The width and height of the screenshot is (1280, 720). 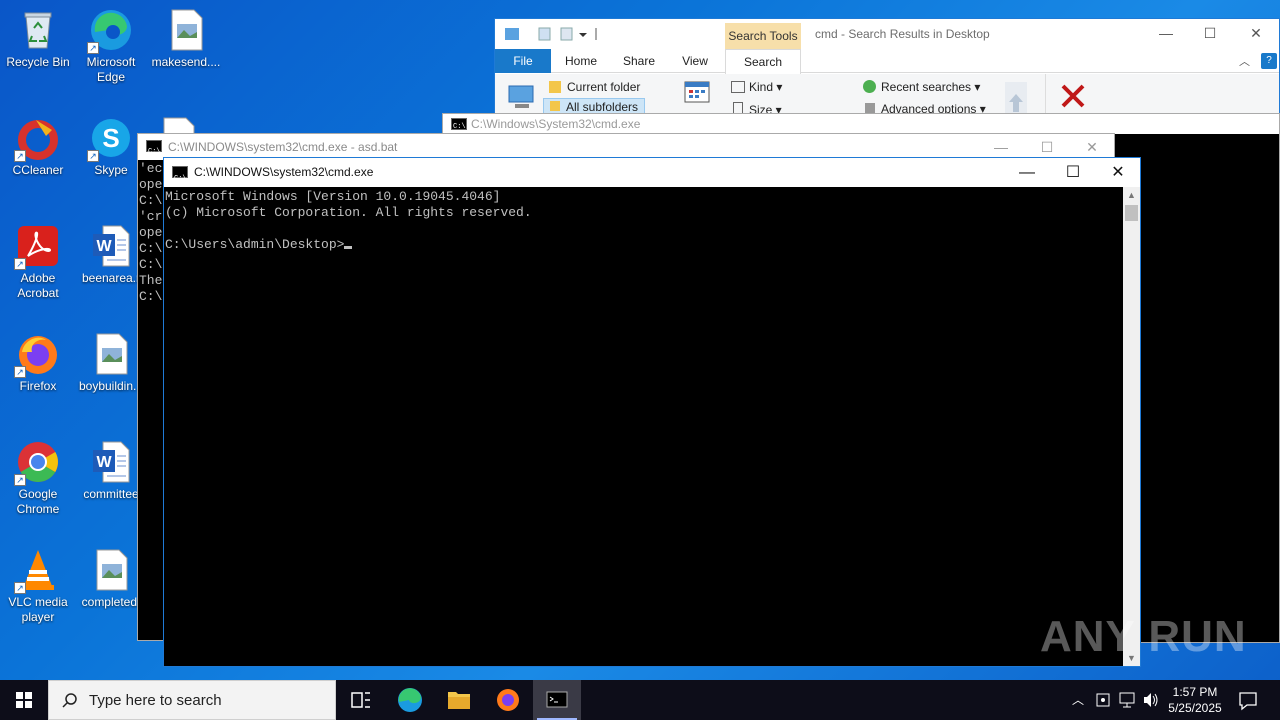 I want to click on taskbar-cmd, so click(x=557, y=700).